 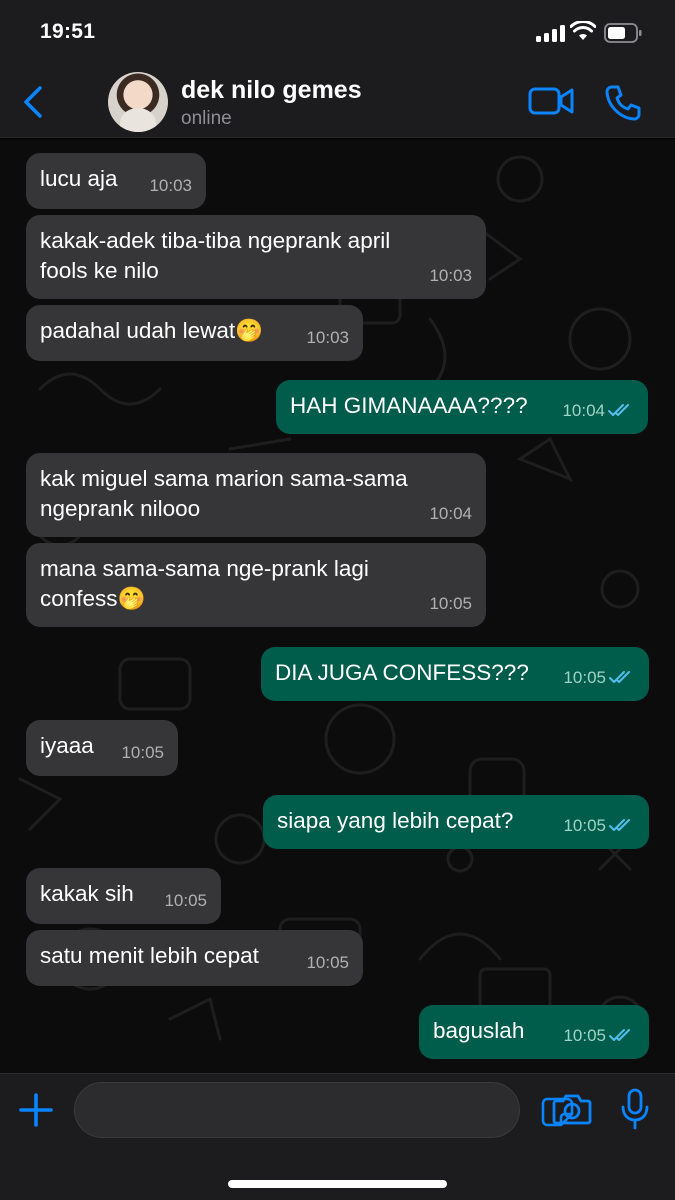 I want to click on outgoing-message: DIA JUGA CONFESS??? 10:05, so click(x=455, y=674).